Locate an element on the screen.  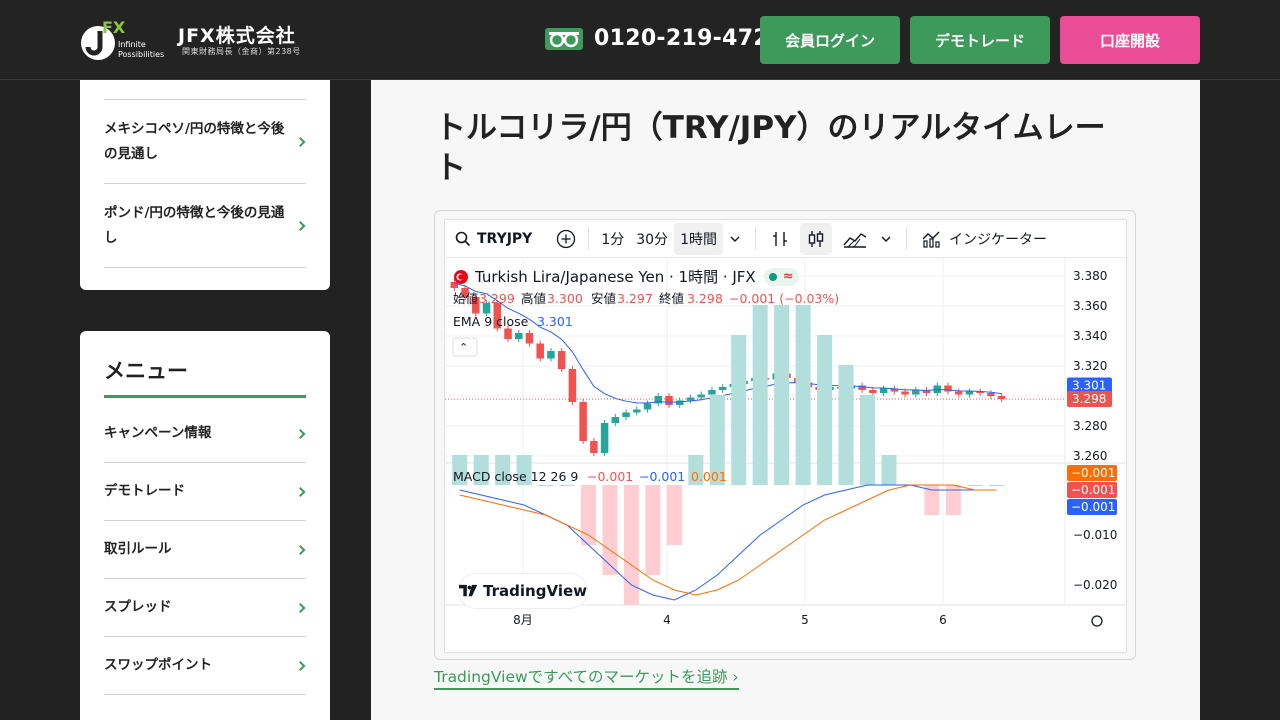
timeframe-1h: 1時間 is located at coordinates (698, 238).